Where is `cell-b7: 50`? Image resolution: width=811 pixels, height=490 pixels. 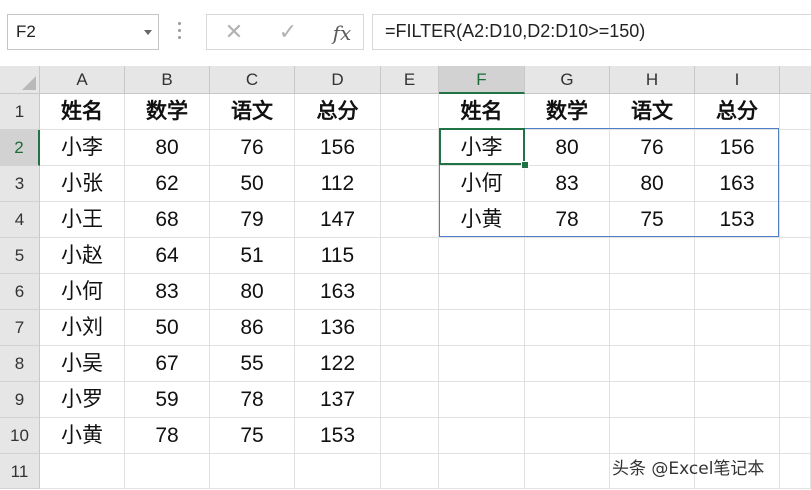
cell-b7: 50 is located at coordinates (167, 328).